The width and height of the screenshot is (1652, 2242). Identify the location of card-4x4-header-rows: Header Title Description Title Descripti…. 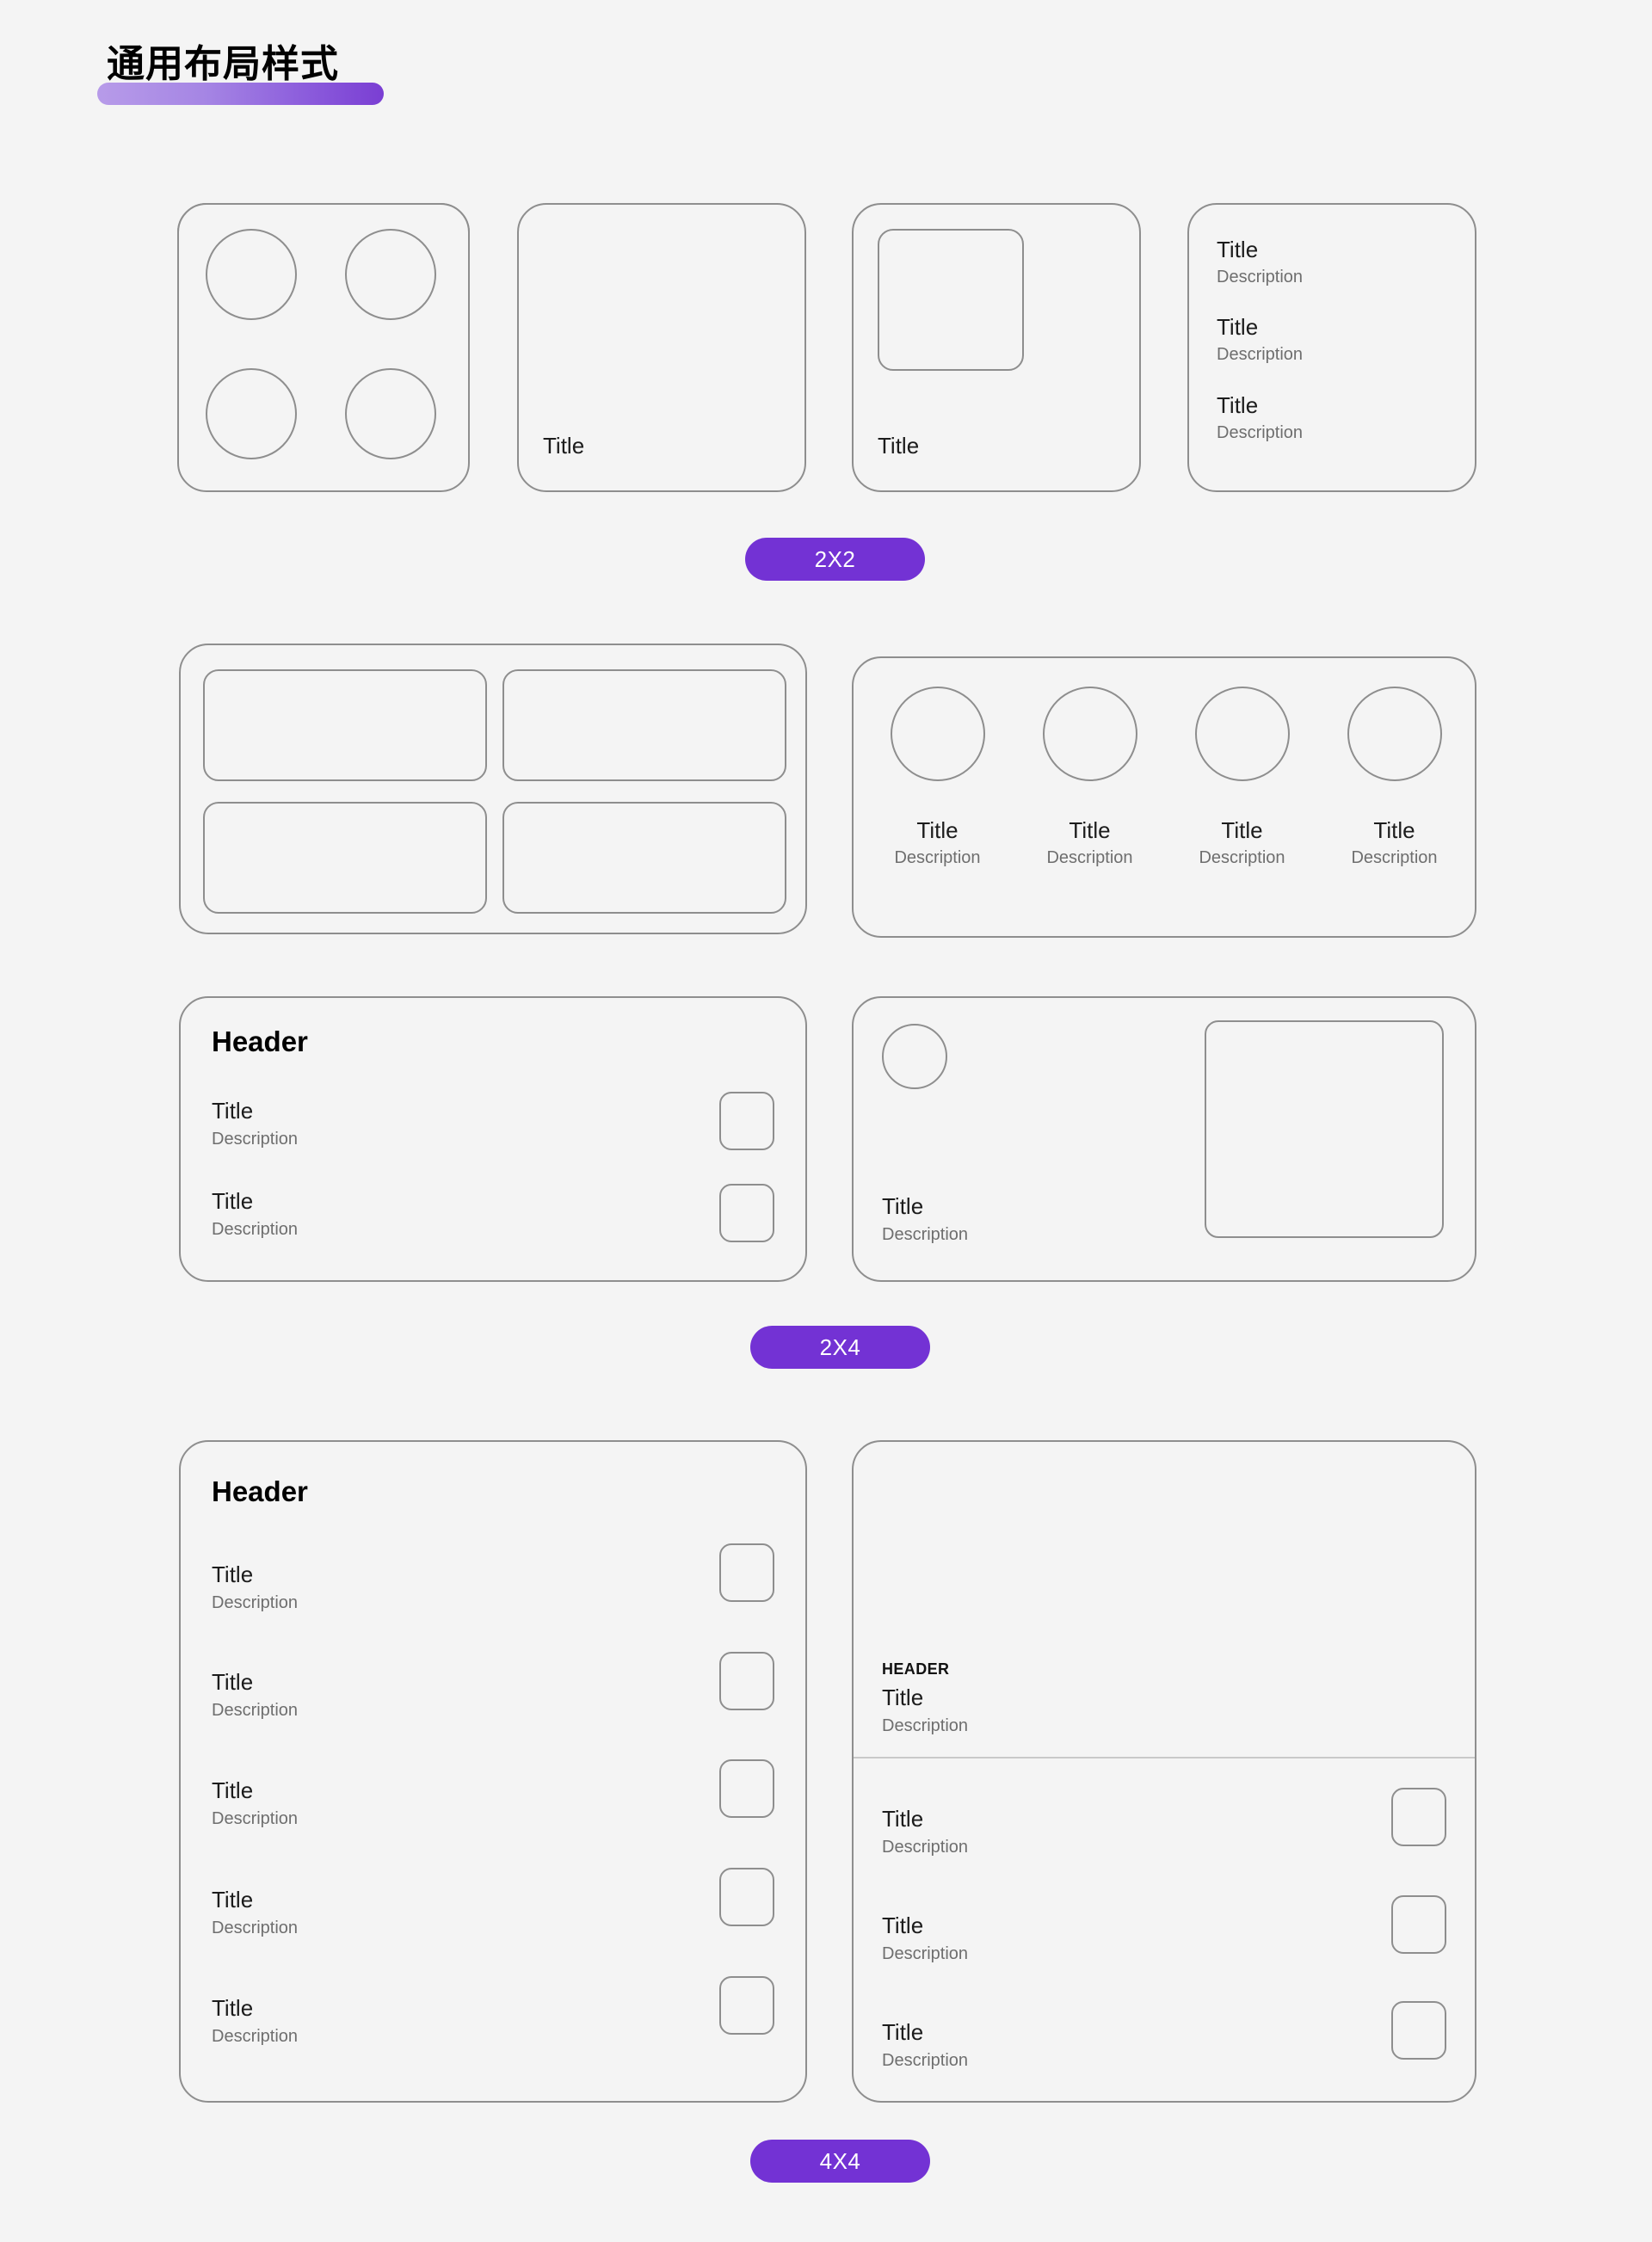
(493, 1771).